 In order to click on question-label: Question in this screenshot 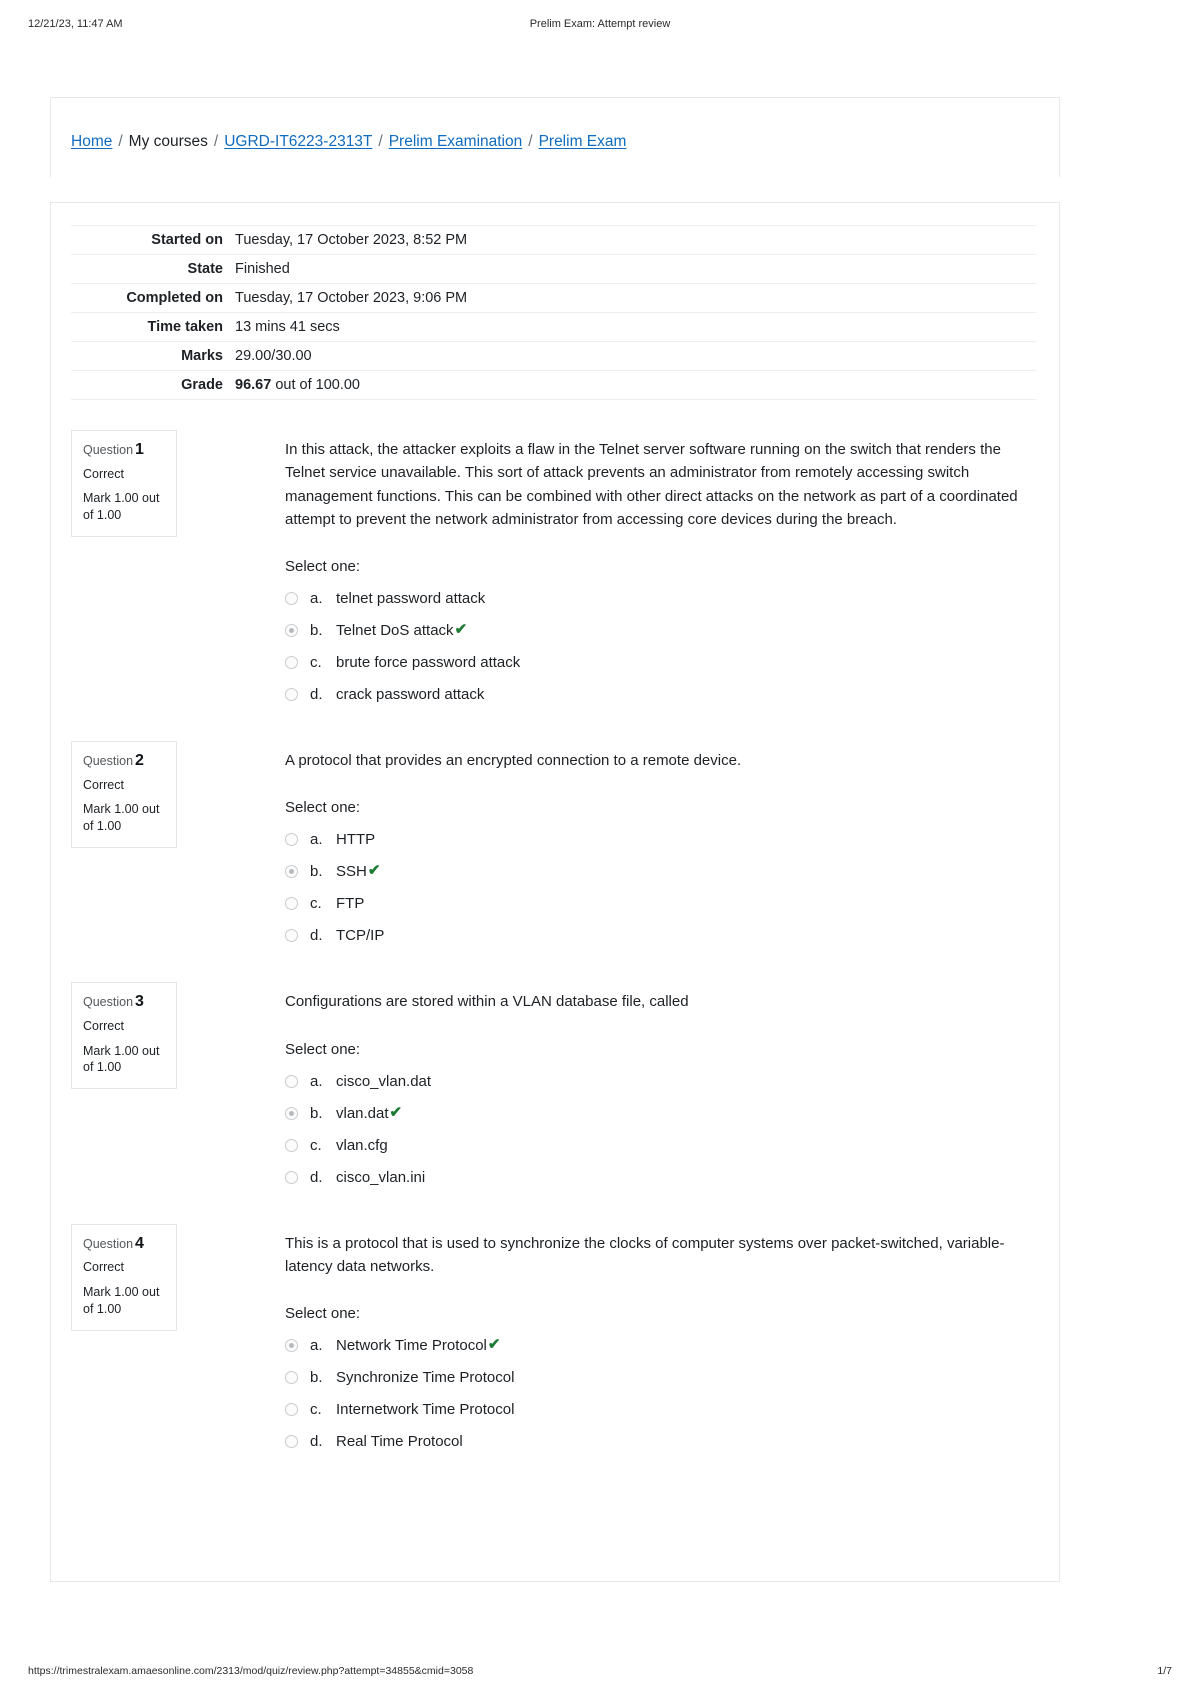, I will do `click(108, 1002)`.